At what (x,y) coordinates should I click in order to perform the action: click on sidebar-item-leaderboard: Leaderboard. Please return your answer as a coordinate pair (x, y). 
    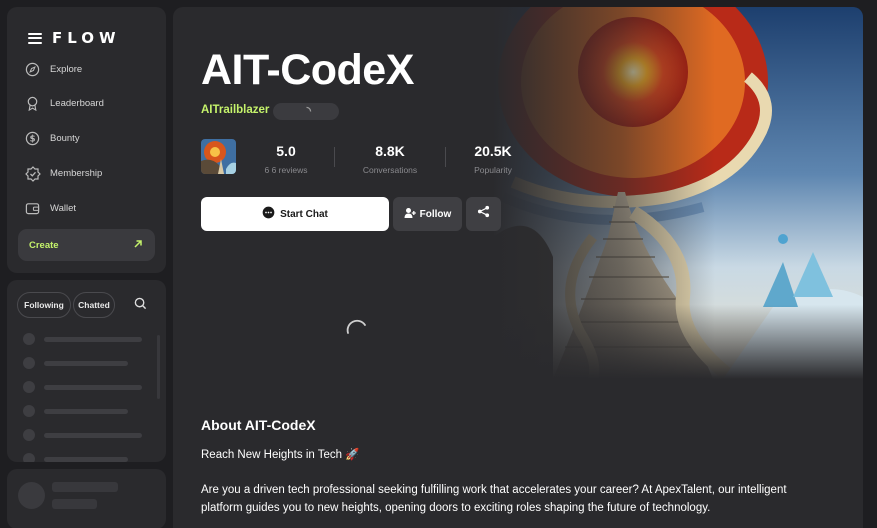
    Looking at the image, I should click on (64, 103).